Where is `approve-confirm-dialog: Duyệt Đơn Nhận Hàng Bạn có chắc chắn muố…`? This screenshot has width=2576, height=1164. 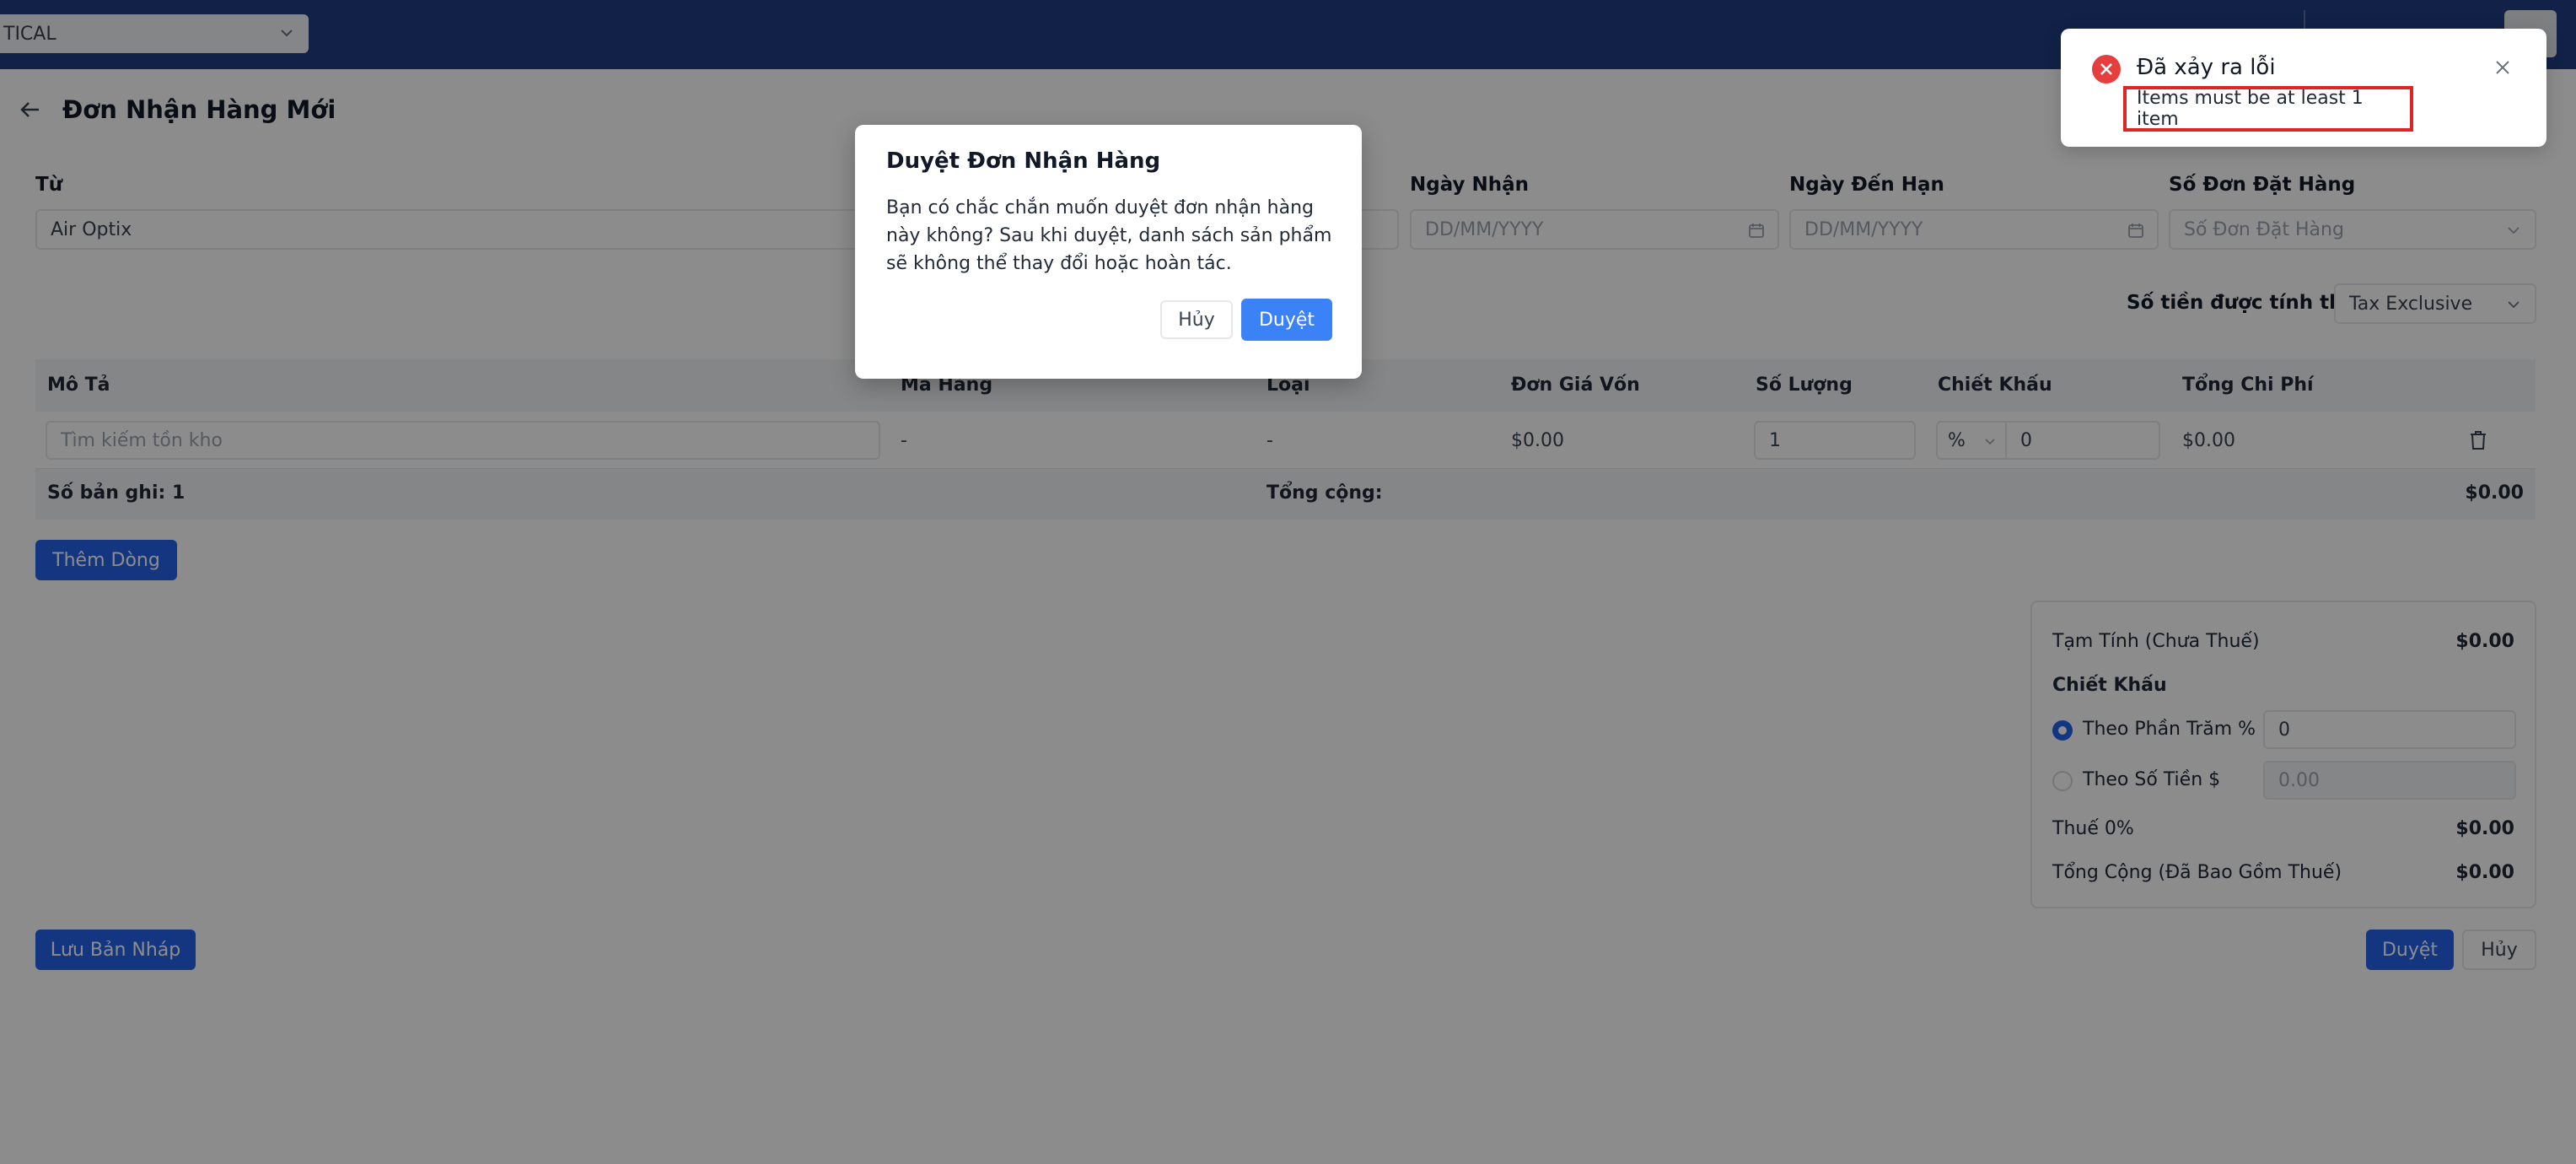 approve-confirm-dialog: Duyệt Đơn Nhận Hàng Bạn có chắc chắn muố… is located at coordinates (1108, 252).